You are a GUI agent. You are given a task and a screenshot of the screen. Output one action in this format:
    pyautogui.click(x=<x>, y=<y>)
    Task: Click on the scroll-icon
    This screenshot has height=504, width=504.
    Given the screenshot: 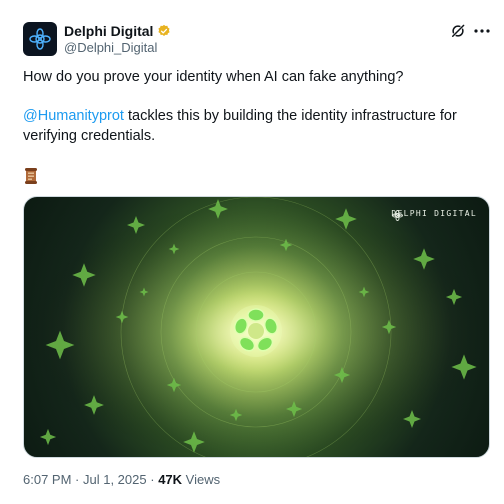 What is the action you would take?
    pyautogui.click(x=31, y=176)
    